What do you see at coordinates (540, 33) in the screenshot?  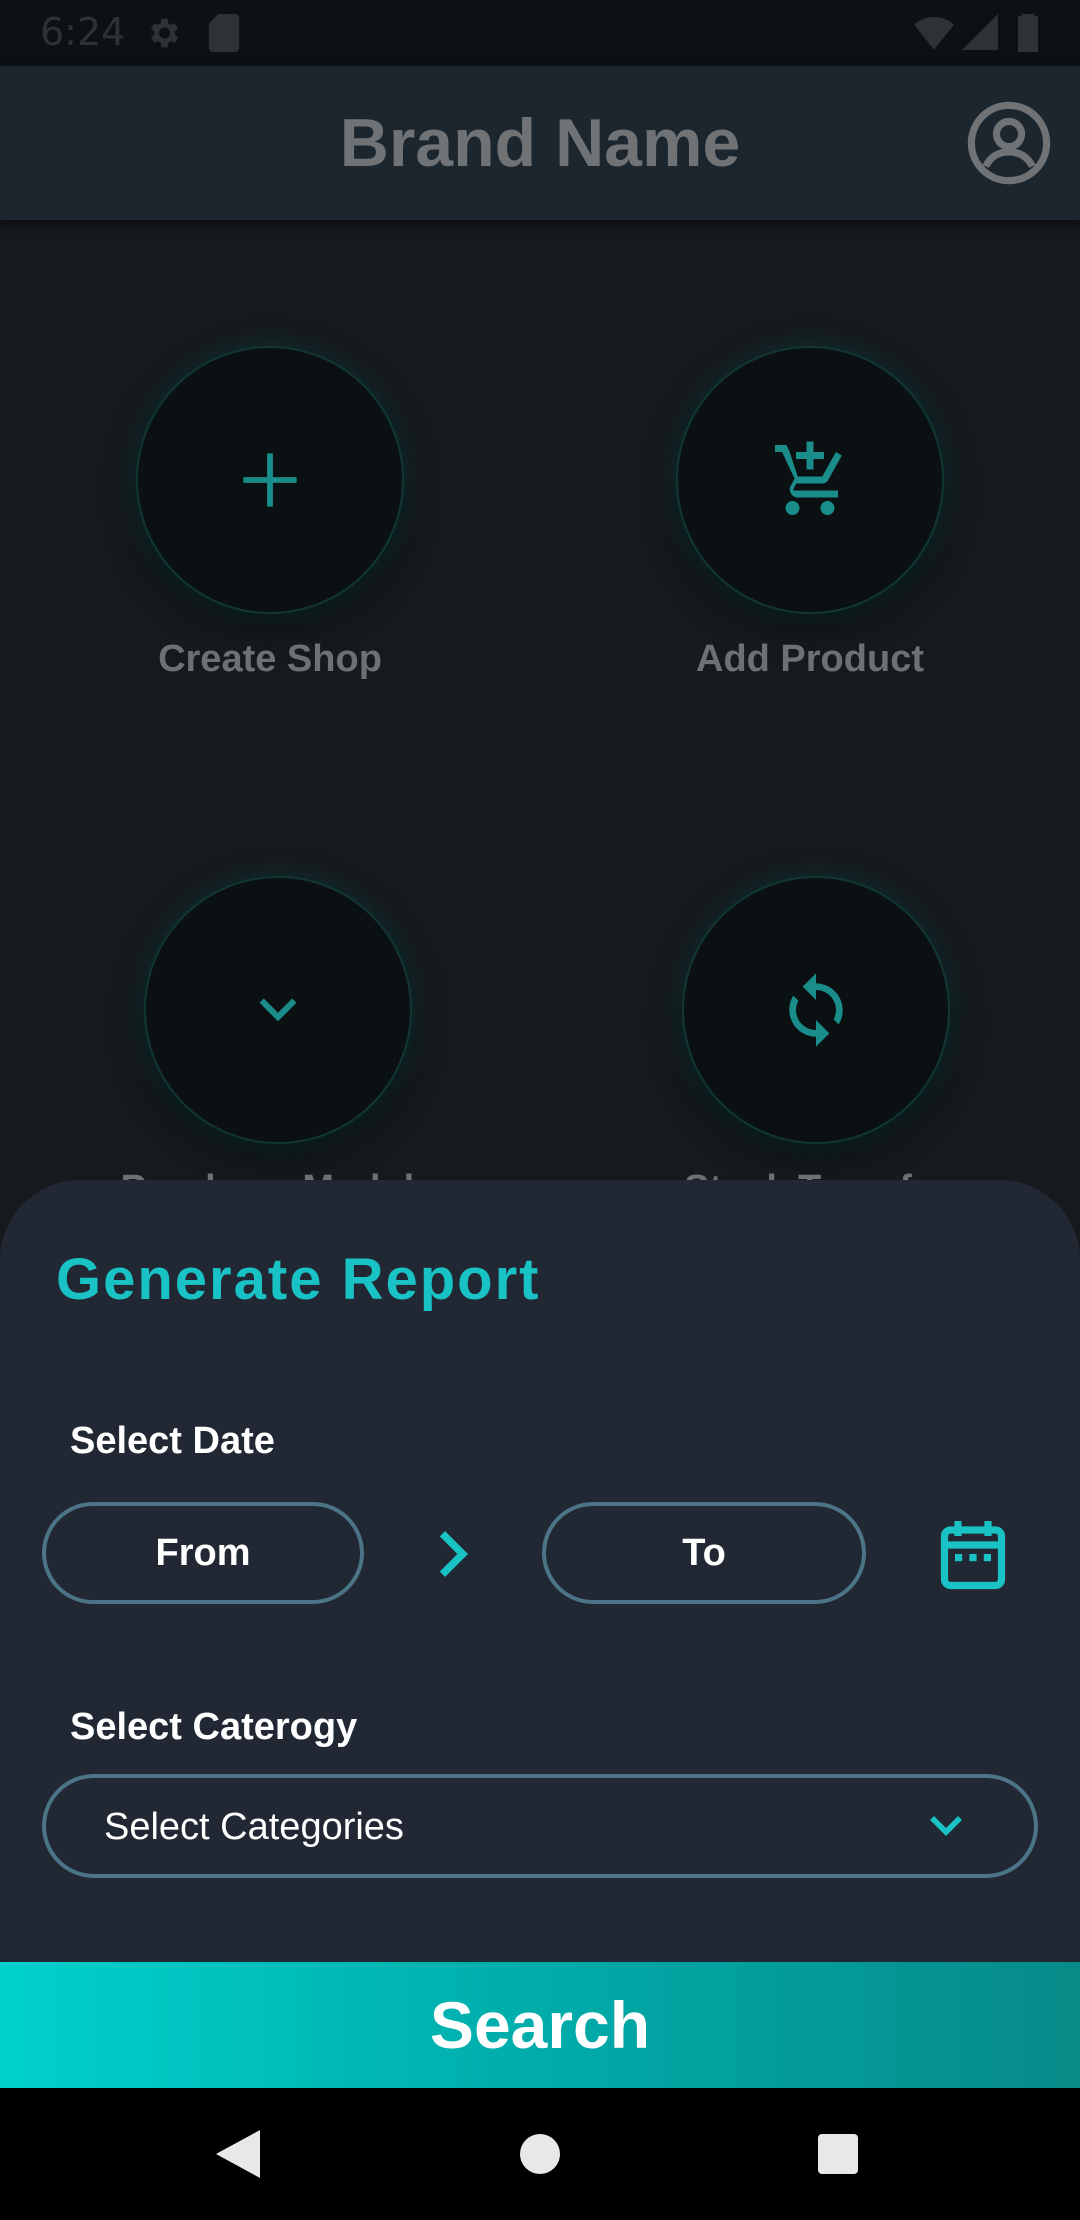 I see `status-bar: 6:24` at bounding box center [540, 33].